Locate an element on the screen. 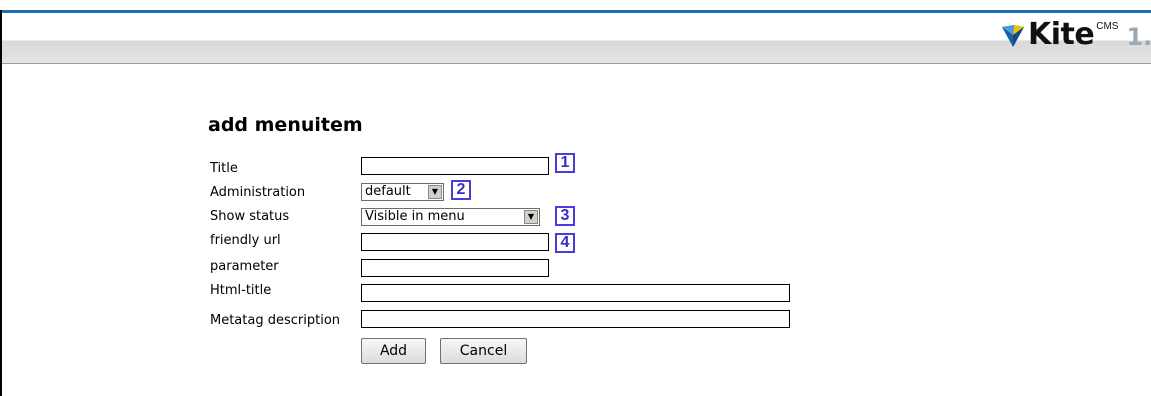 This screenshot has height=396, width=1151. html-title-label: Html-title is located at coordinates (241, 290).